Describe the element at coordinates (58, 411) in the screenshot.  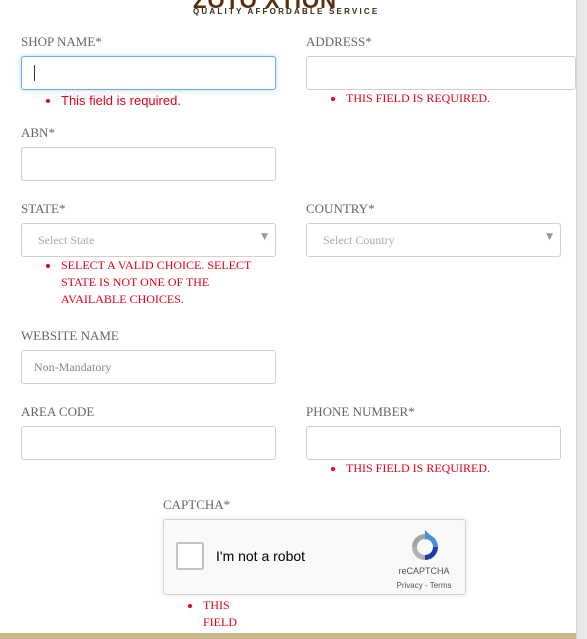
I see `area-code-label: AREA CODE` at that location.